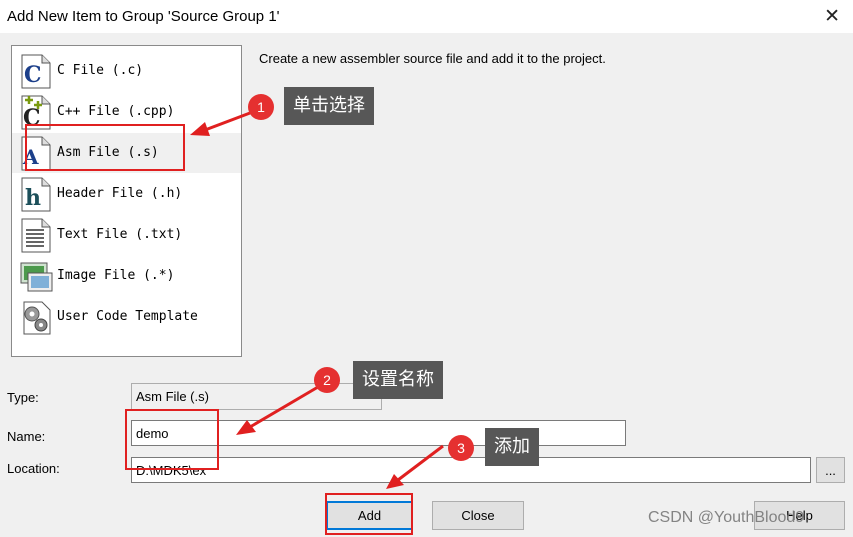 The image size is (853, 537). Describe the element at coordinates (329, 106) in the screenshot. I see `callout-step-1: 单击选择` at that location.